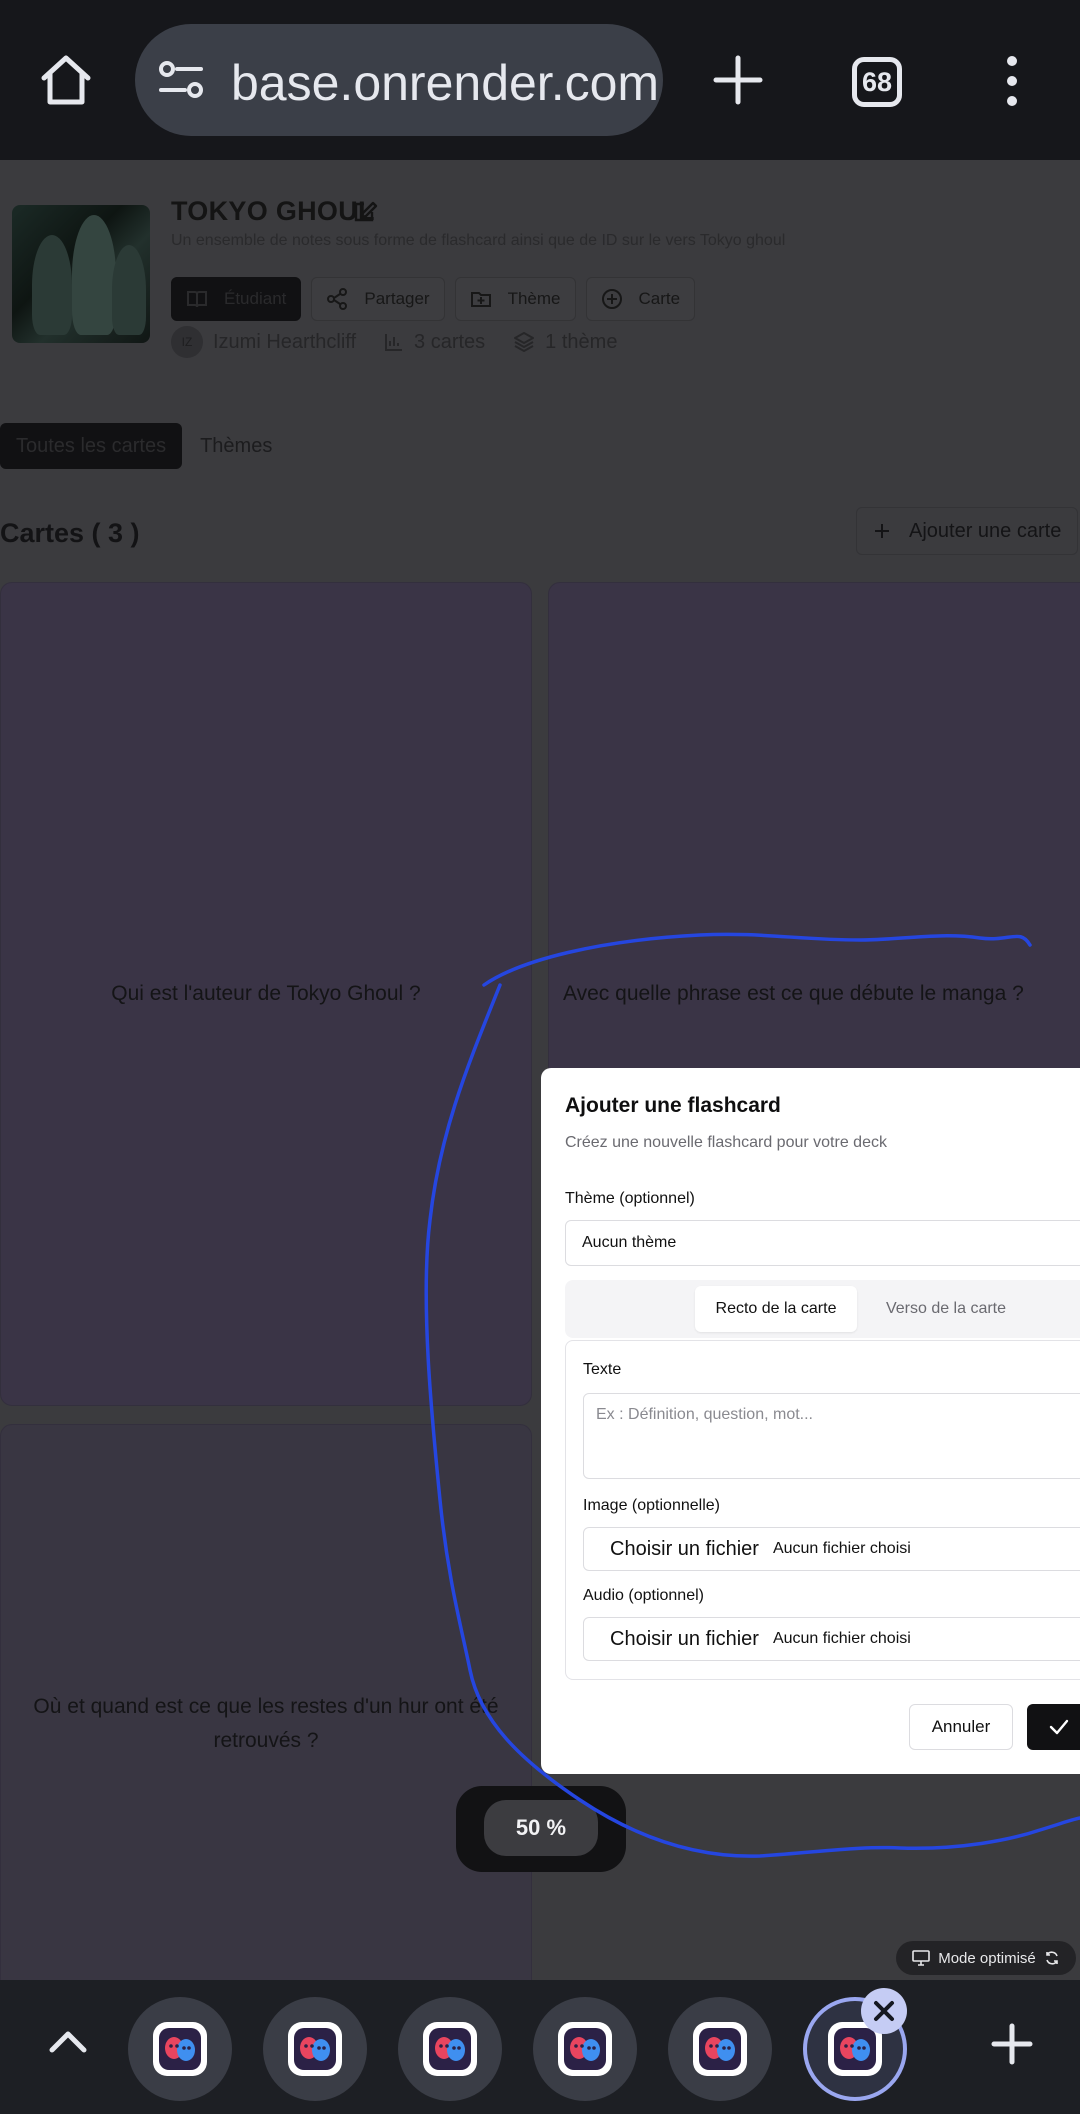  I want to click on deck-title: TOKYO GHOUL, so click(273, 211).